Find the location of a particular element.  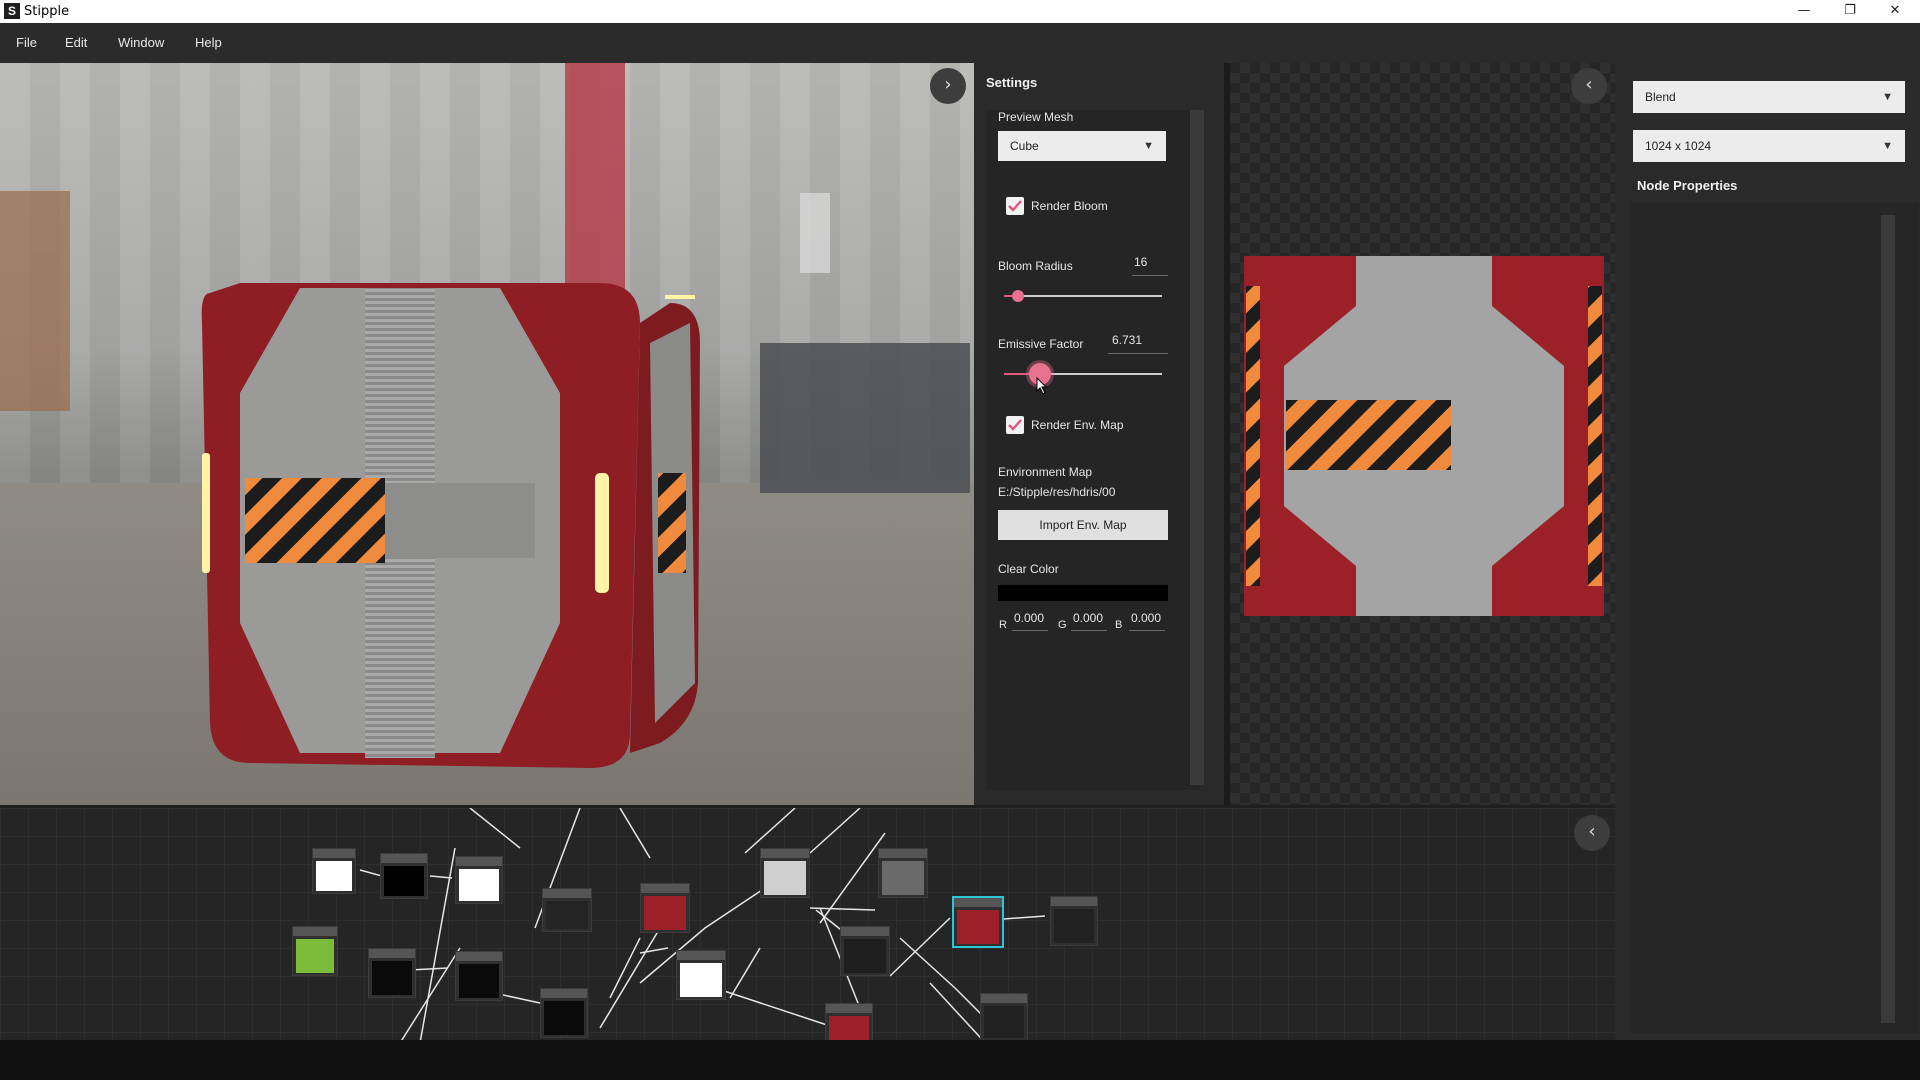

menu-file: File is located at coordinates (26, 42).